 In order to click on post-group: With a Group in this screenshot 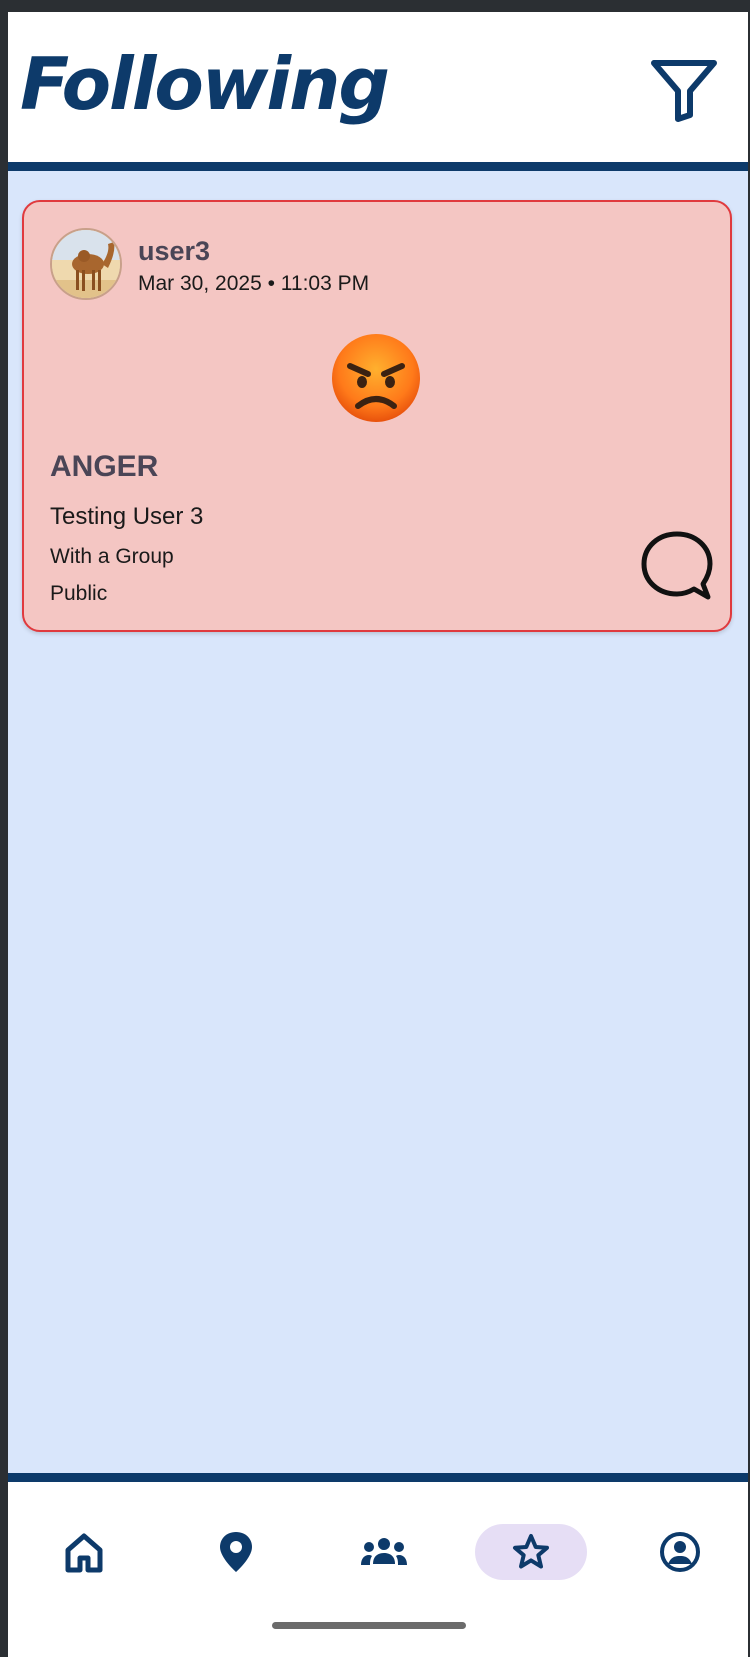, I will do `click(112, 556)`.